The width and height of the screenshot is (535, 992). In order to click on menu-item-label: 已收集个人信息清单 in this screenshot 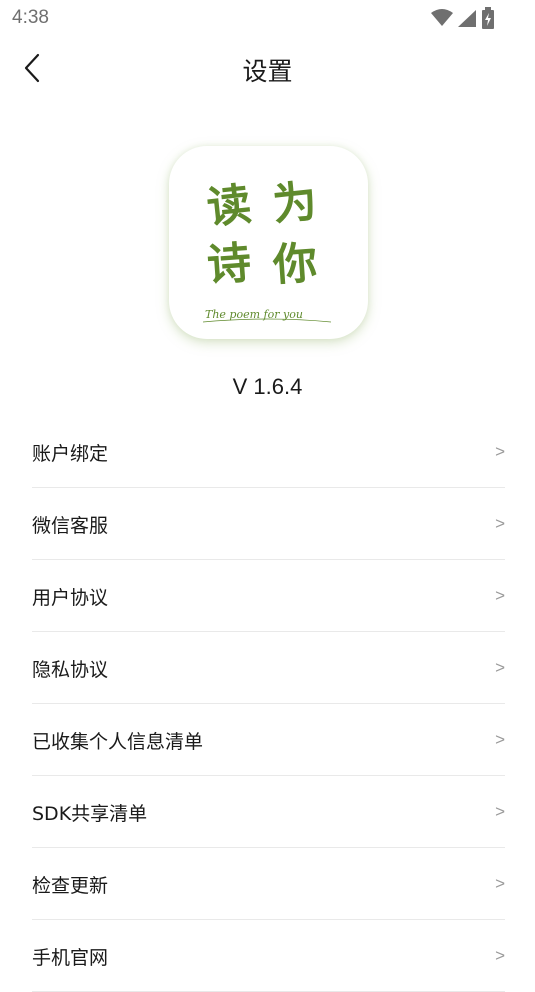, I will do `click(118, 742)`.